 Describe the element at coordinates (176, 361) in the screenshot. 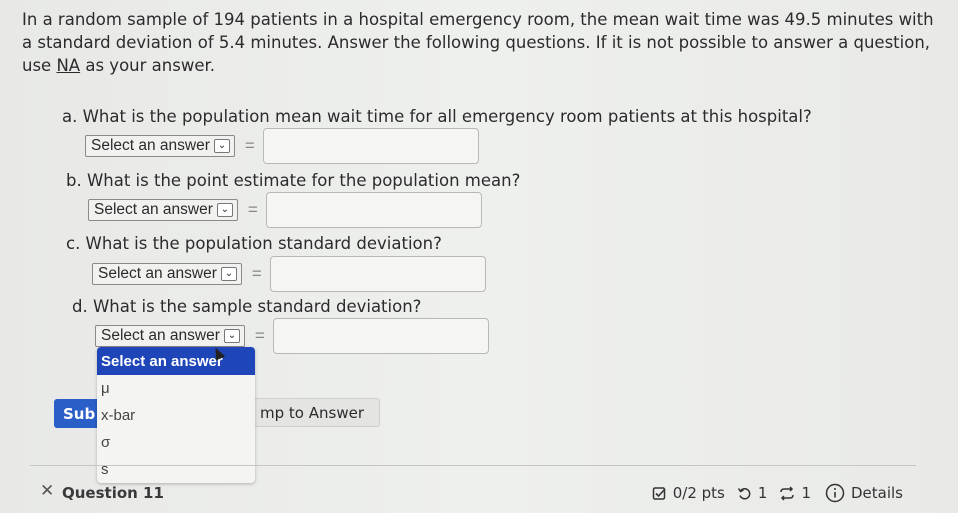

I see `dropdown-option-select-an-answer: Select an answer` at that location.